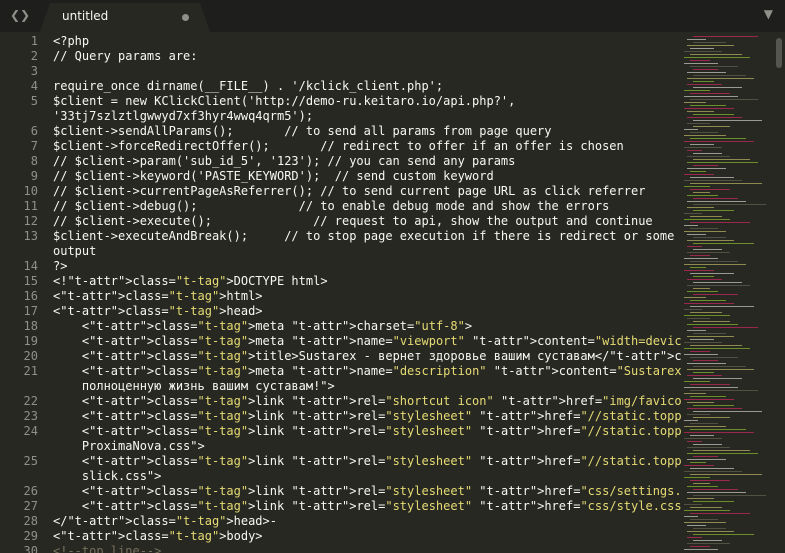  Describe the element at coordinates (779, 53) in the screenshot. I see `scrollbar-thumb` at that location.